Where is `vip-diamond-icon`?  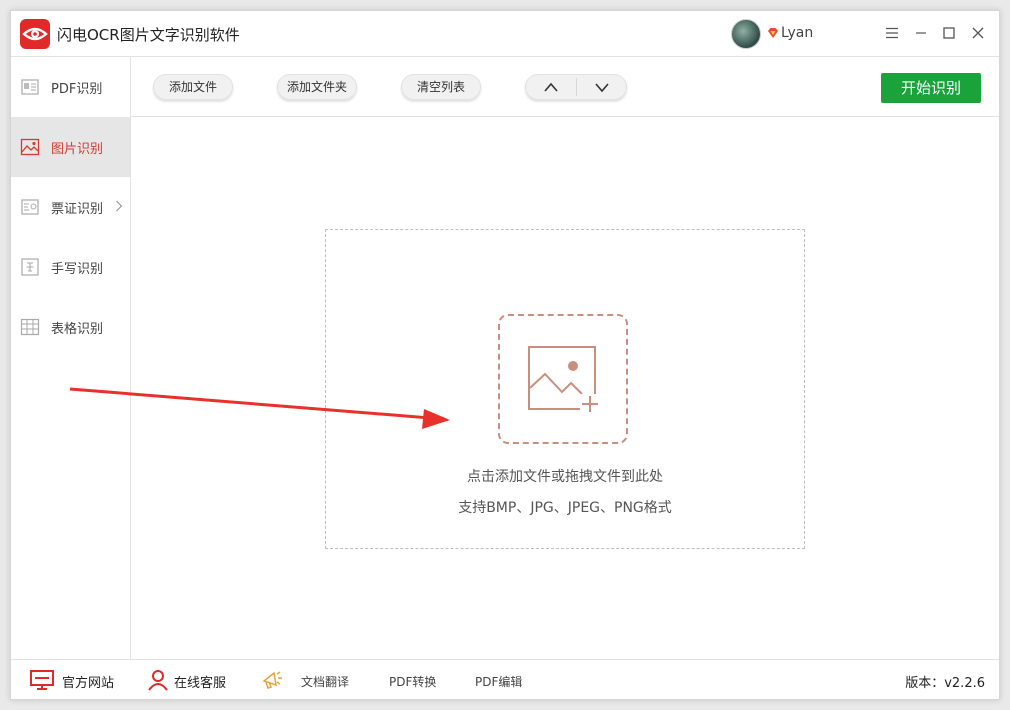
vip-diamond-icon is located at coordinates (773, 33).